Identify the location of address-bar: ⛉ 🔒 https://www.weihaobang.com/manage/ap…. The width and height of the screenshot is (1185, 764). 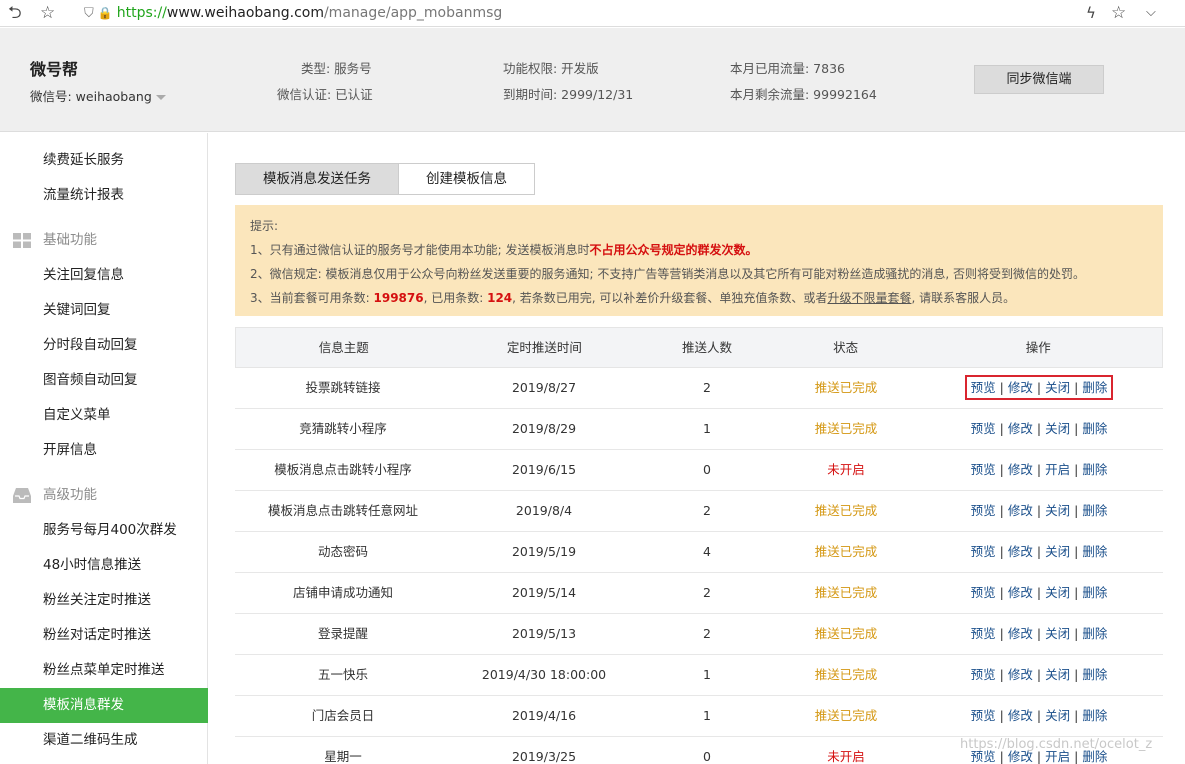
(293, 13).